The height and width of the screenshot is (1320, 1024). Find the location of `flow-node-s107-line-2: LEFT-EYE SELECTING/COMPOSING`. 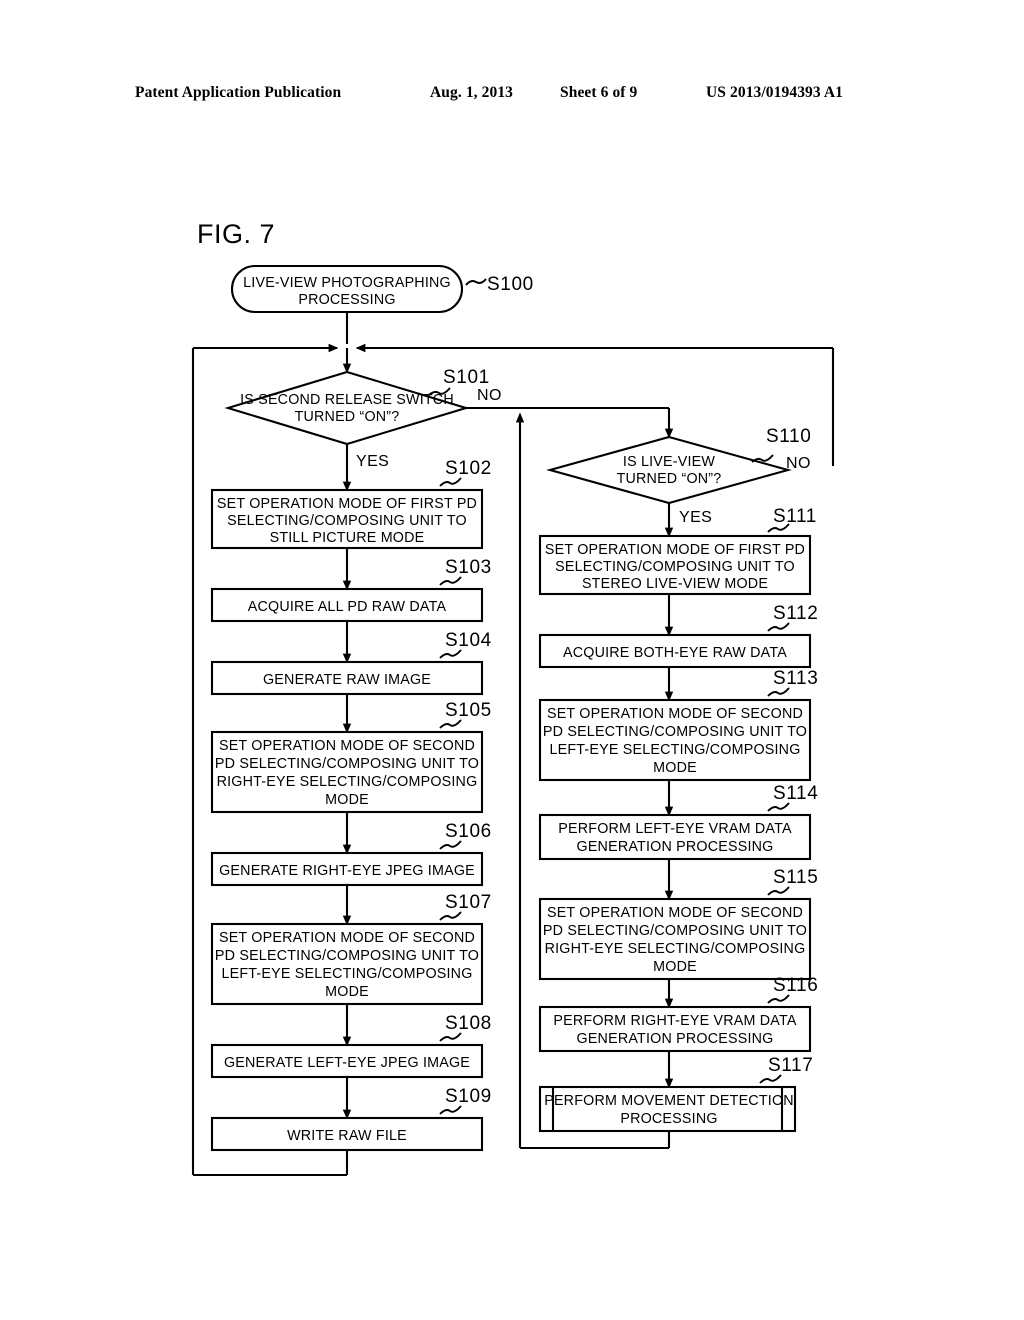

flow-node-s107-line-2: LEFT-EYE SELECTING/COMPOSING is located at coordinates (346, 974).